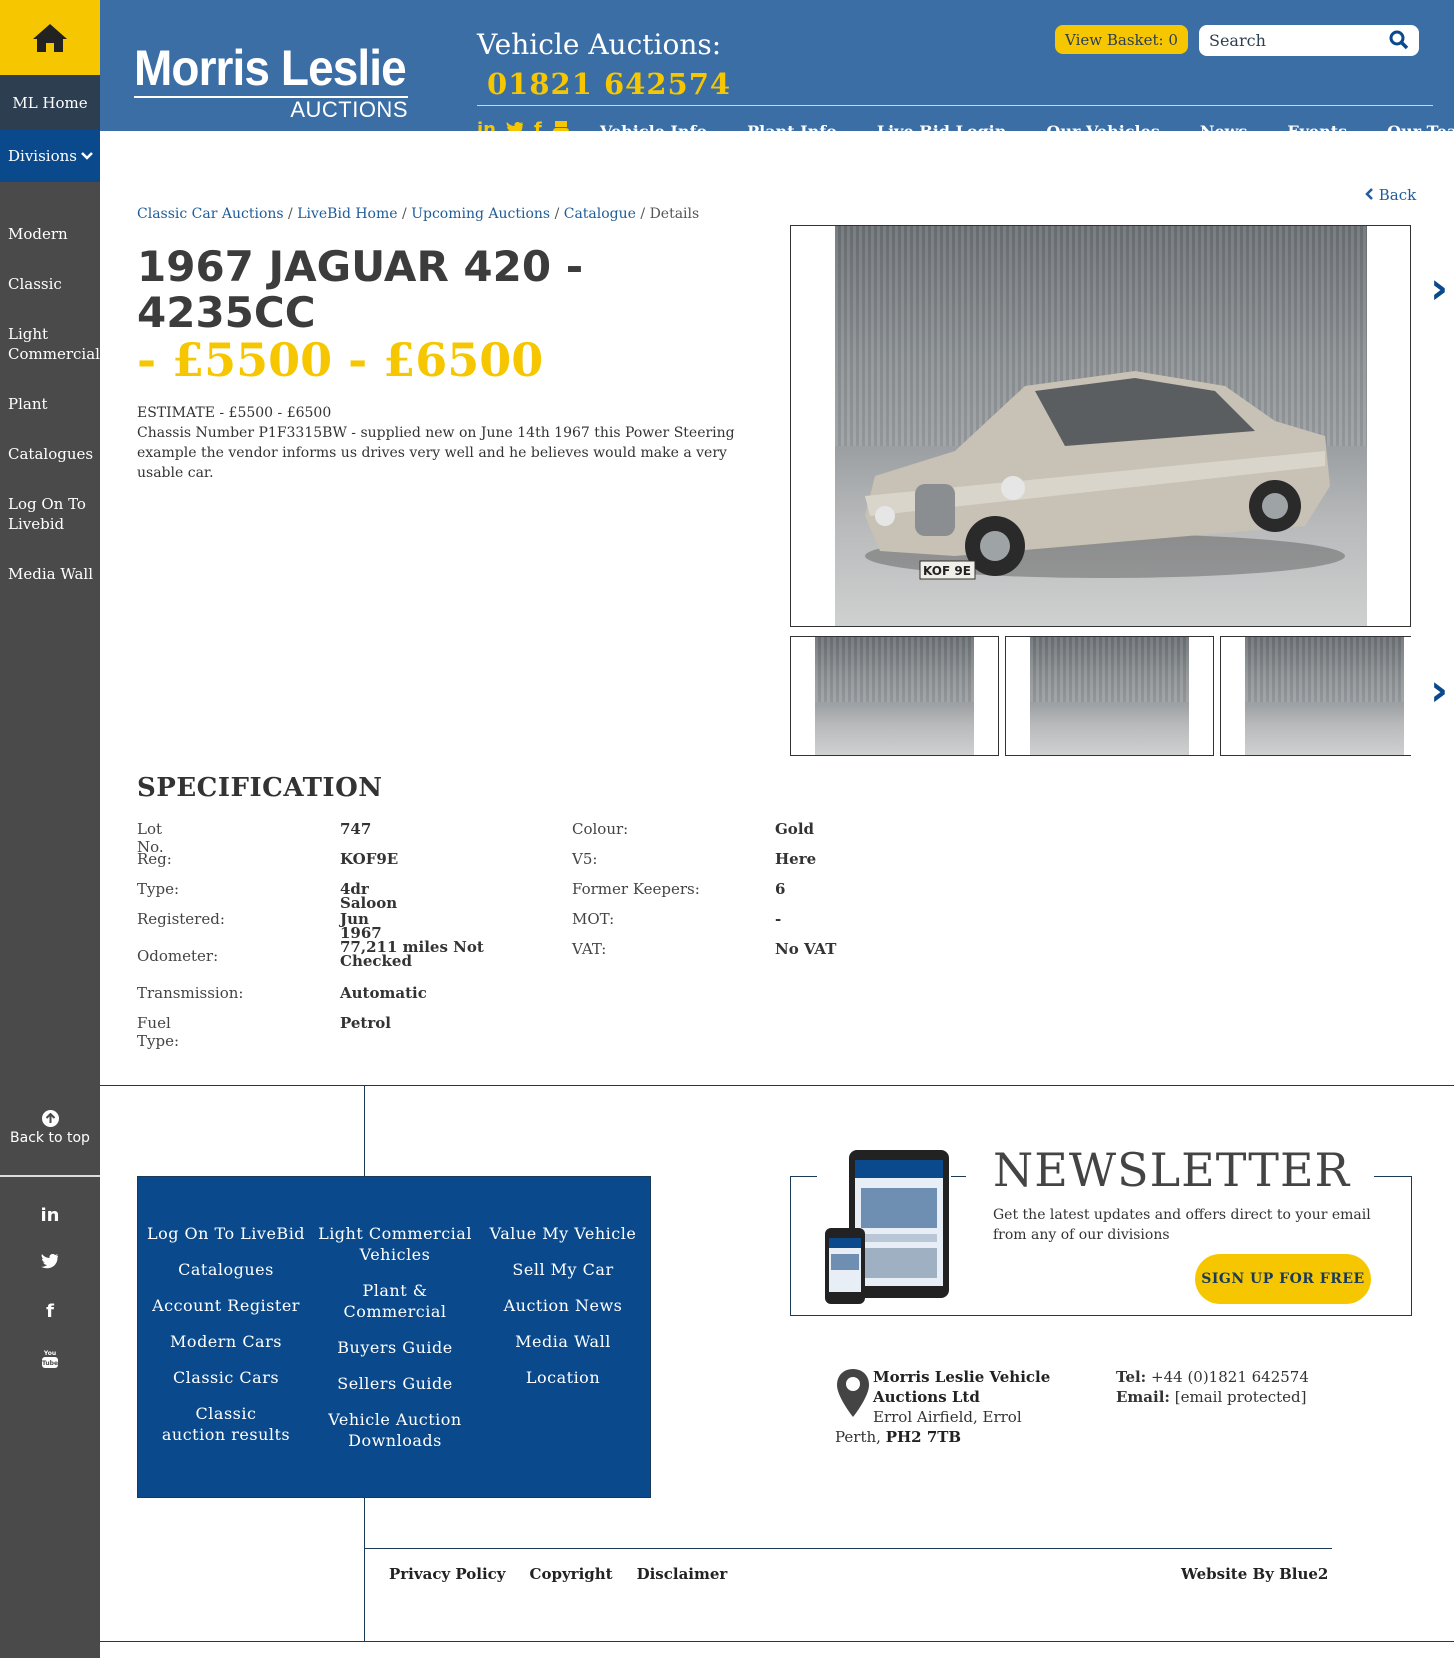  What do you see at coordinates (349, 109) in the screenshot?
I see `logo-sub: AUCTIONS` at bounding box center [349, 109].